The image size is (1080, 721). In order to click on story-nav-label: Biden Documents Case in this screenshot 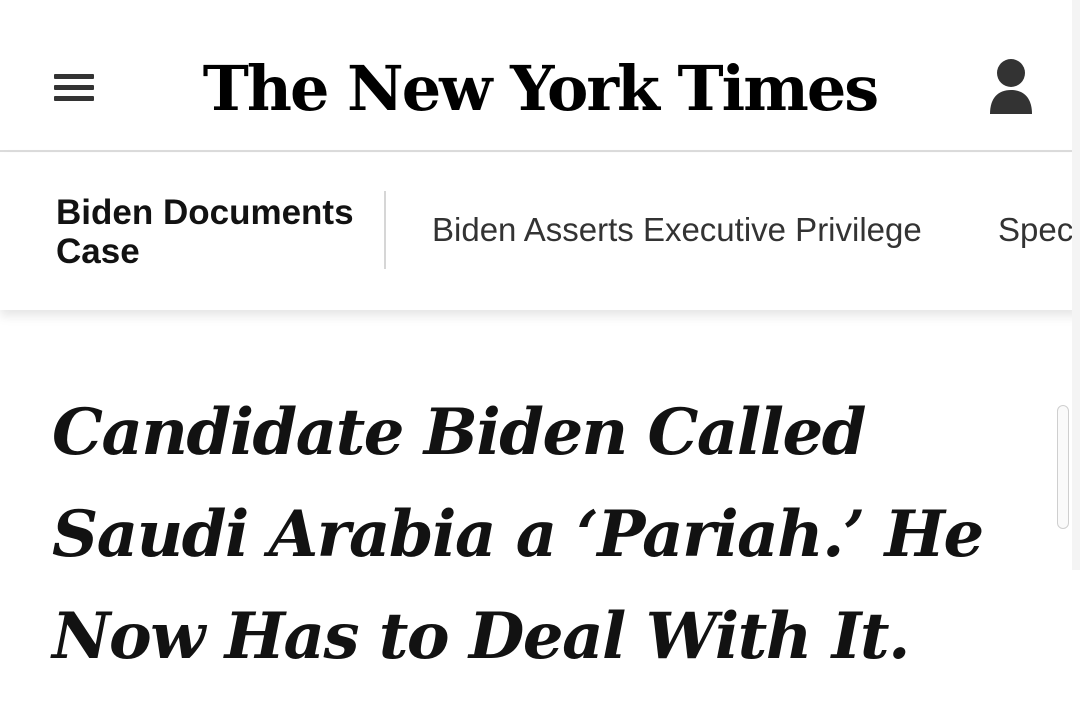, I will do `click(216, 232)`.